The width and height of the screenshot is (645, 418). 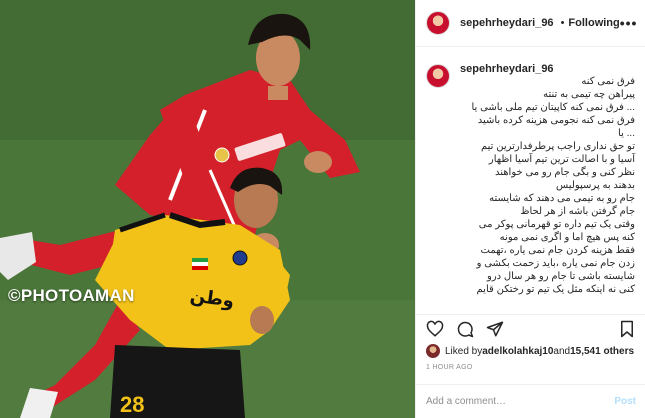 I want to click on liker-avatar, so click(x=433, y=351).